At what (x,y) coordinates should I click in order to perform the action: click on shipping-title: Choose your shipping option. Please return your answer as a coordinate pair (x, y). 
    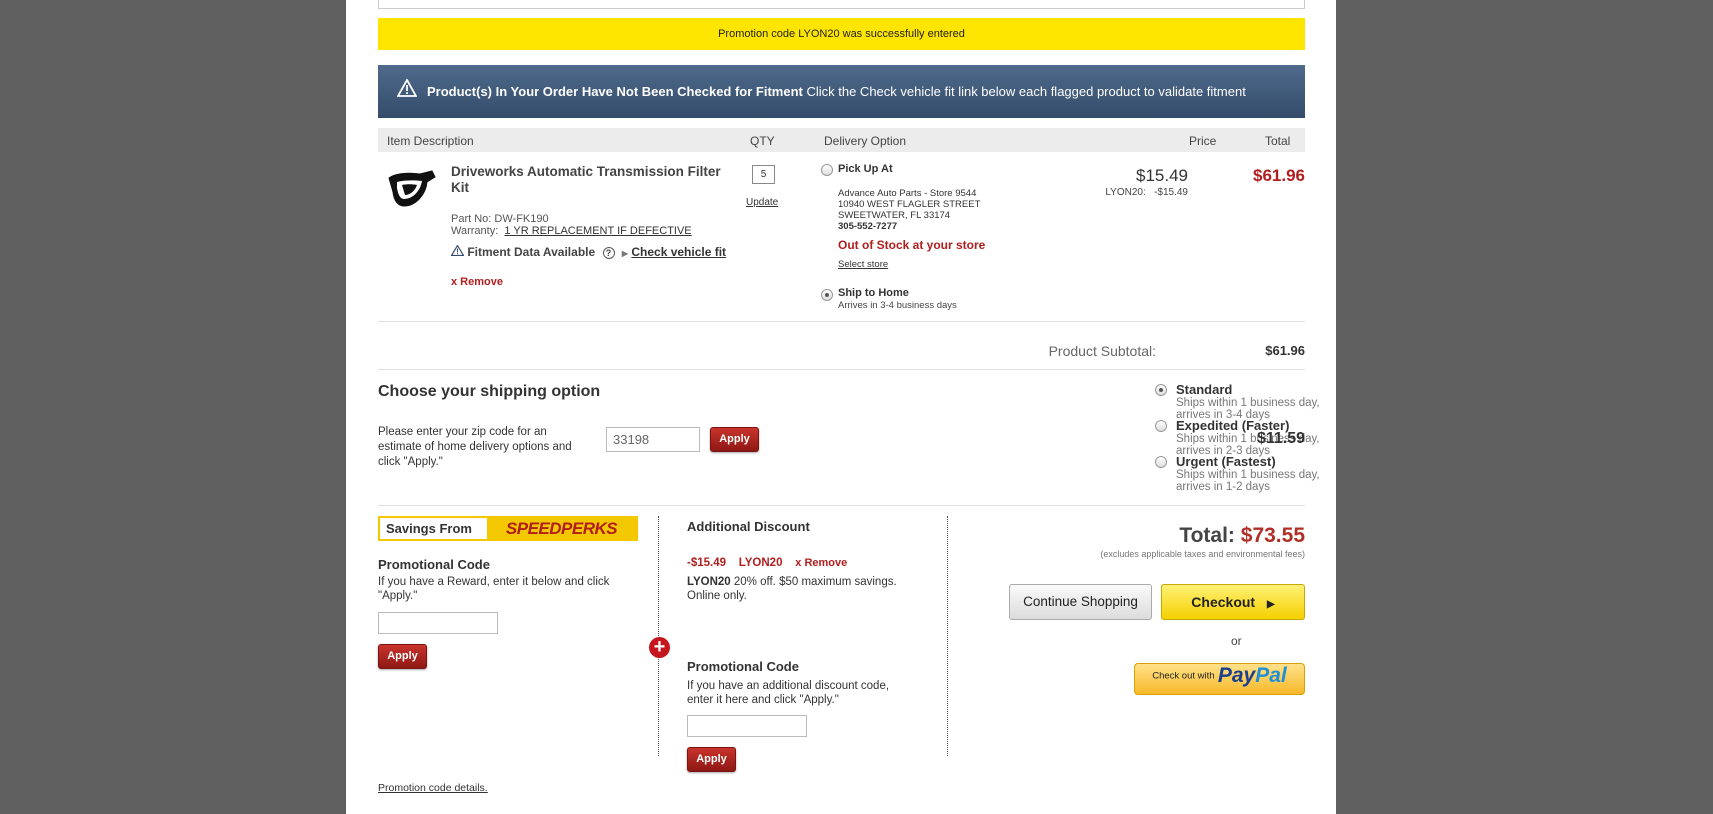
    Looking at the image, I should click on (489, 391).